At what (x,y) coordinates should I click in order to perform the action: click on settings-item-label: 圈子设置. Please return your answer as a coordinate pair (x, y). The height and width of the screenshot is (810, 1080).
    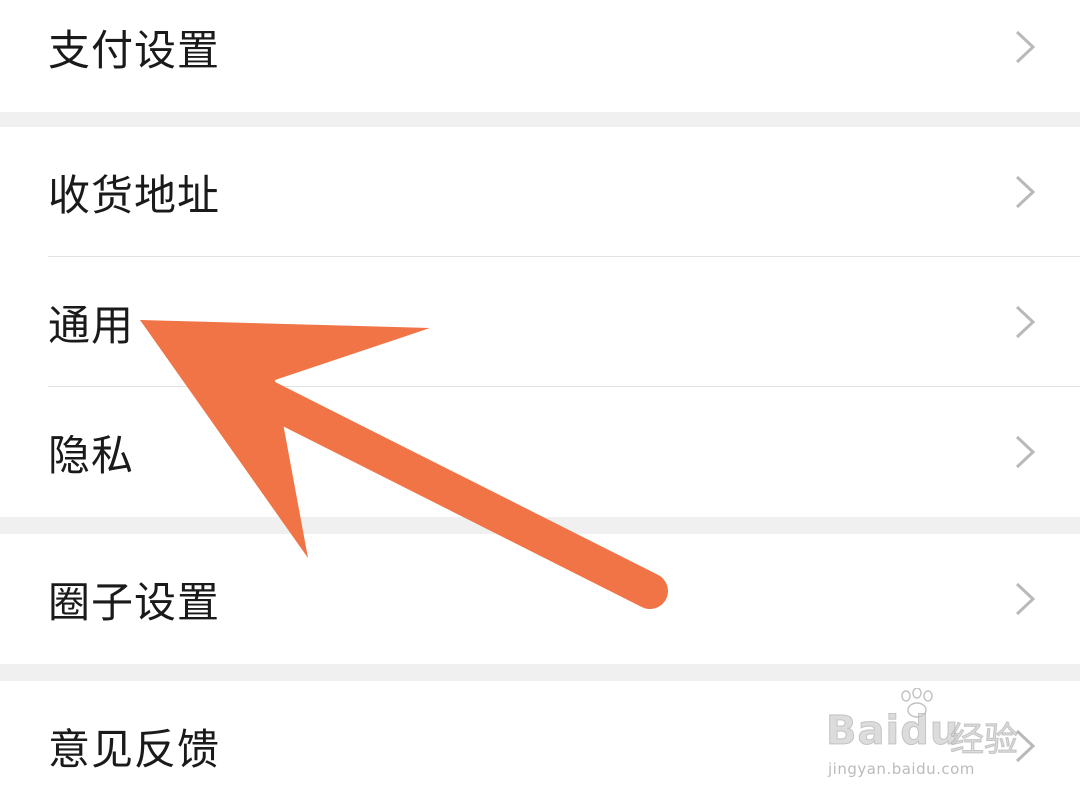
    Looking at the image, I should click on (134, 602).